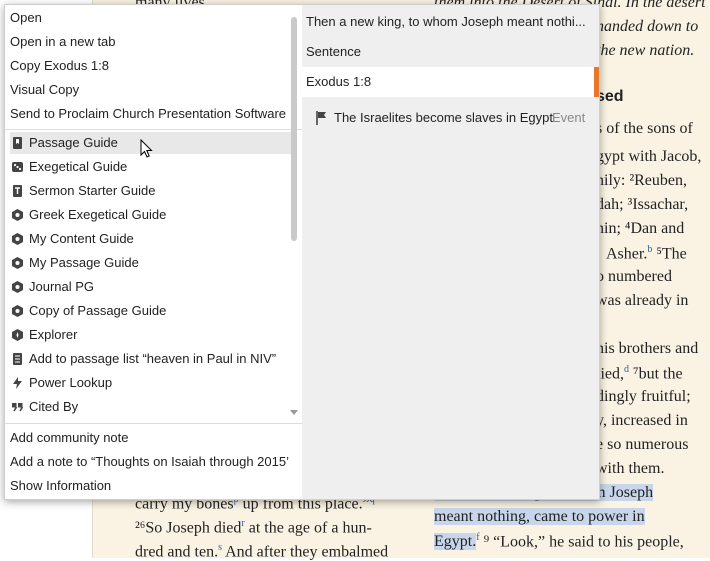  I want to click on text-line: y, increased in, so click(642, 420).